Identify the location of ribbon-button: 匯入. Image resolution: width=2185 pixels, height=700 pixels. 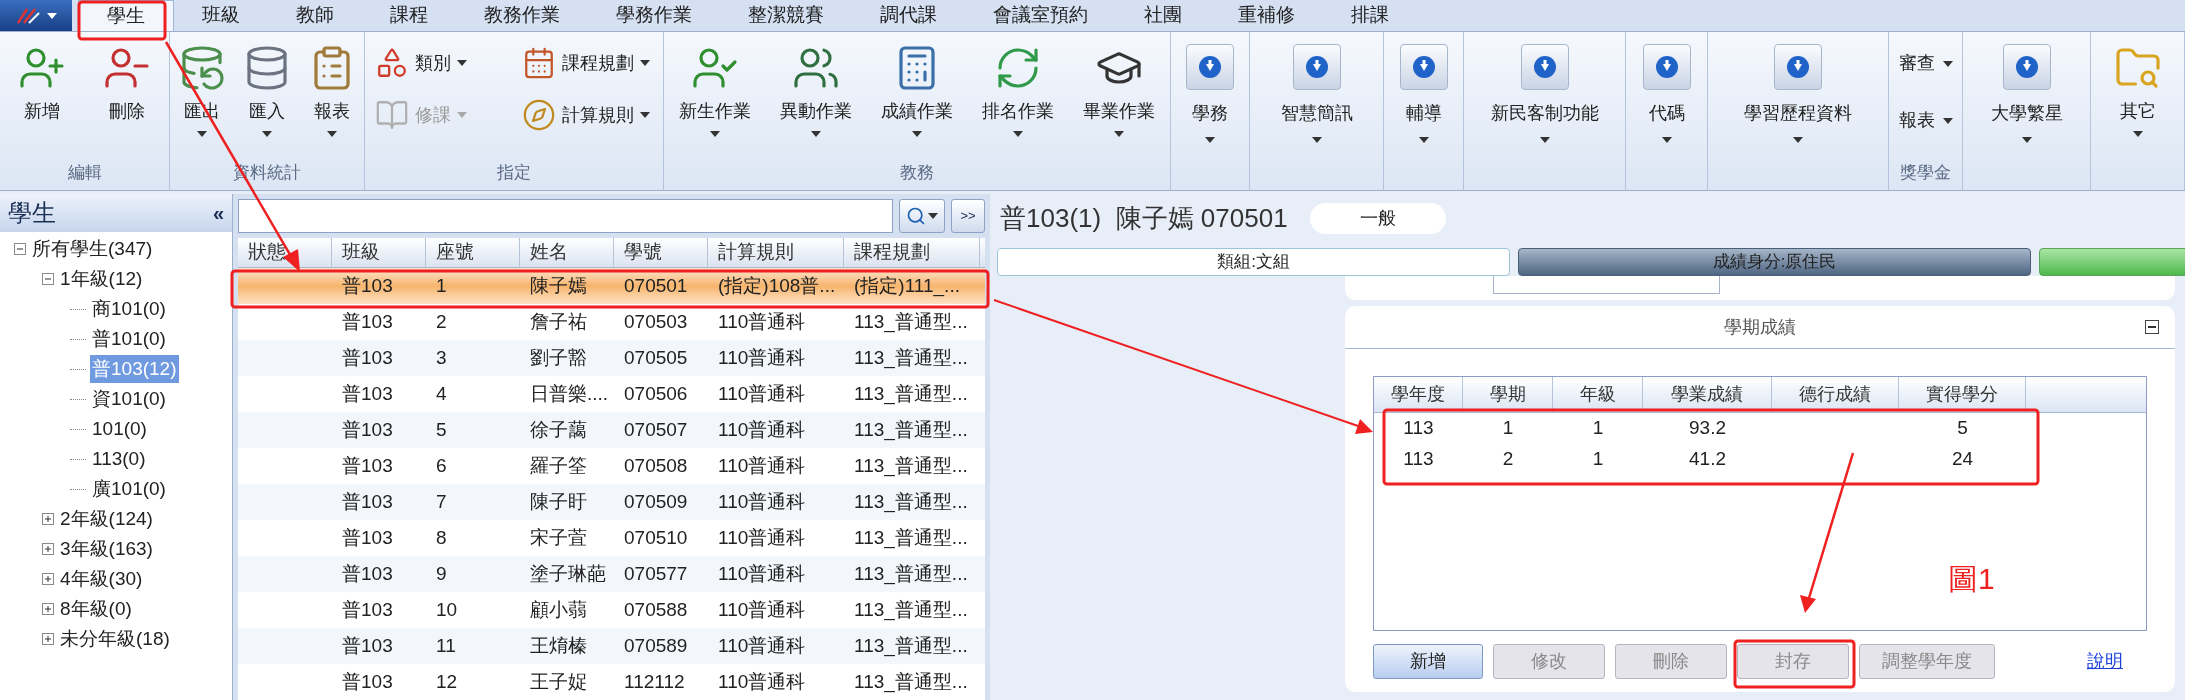
(267, 88).